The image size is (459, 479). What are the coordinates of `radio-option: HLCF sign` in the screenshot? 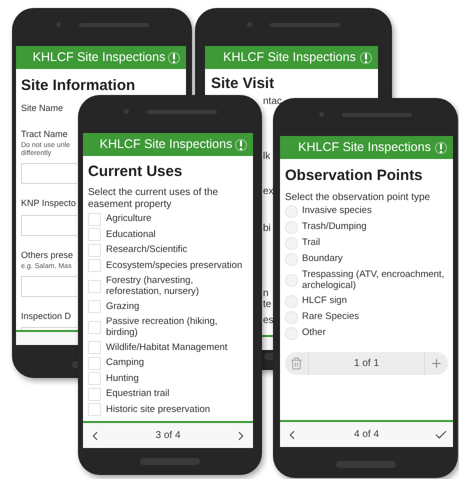 It's located at (366, 301).